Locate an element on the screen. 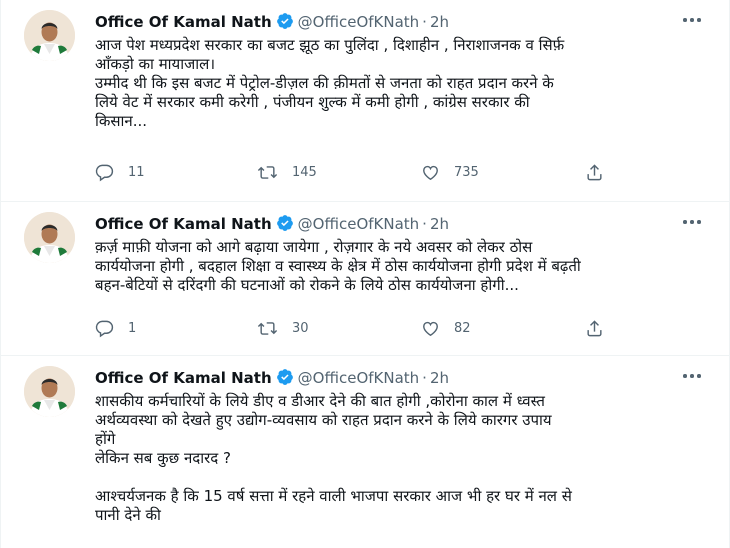 This screenshot has width=730, height=548. retweet-count: 30 is located at coordinates (300, 328).